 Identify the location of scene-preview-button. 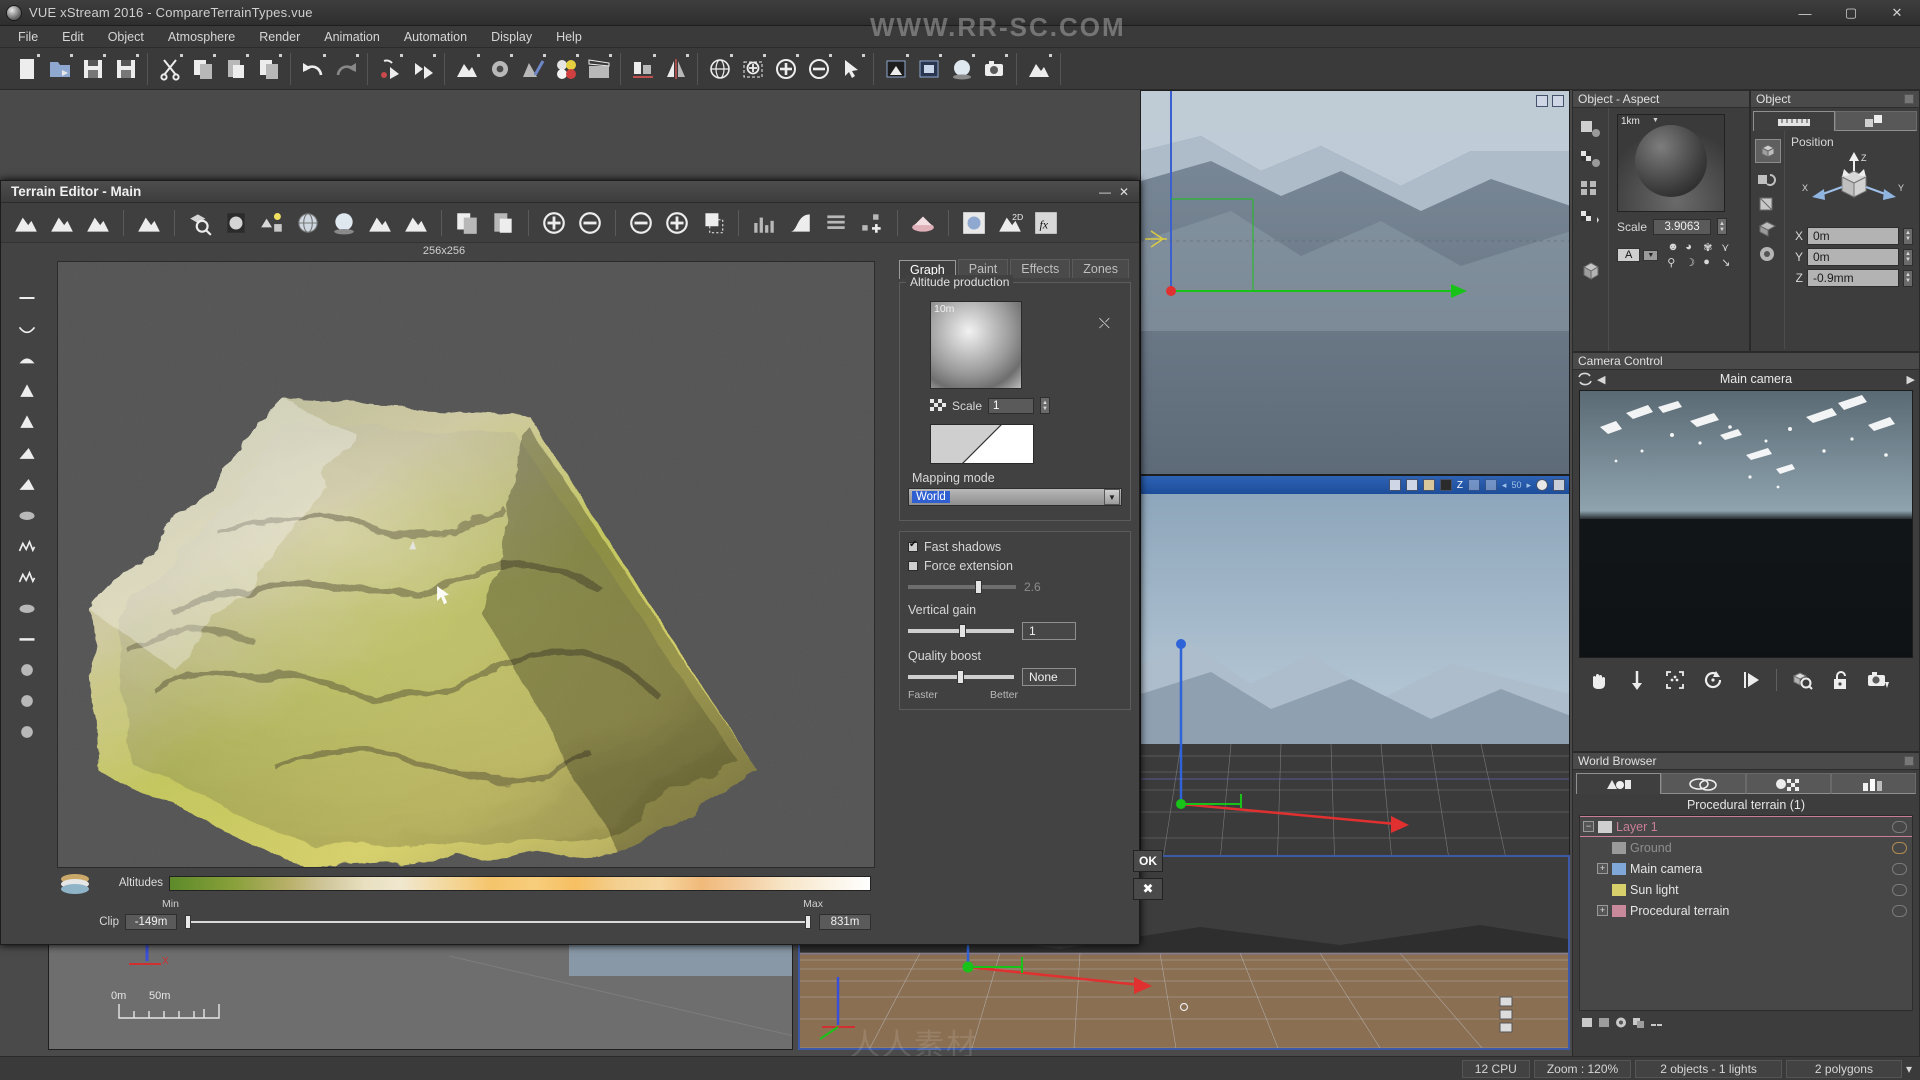
(272, 223).